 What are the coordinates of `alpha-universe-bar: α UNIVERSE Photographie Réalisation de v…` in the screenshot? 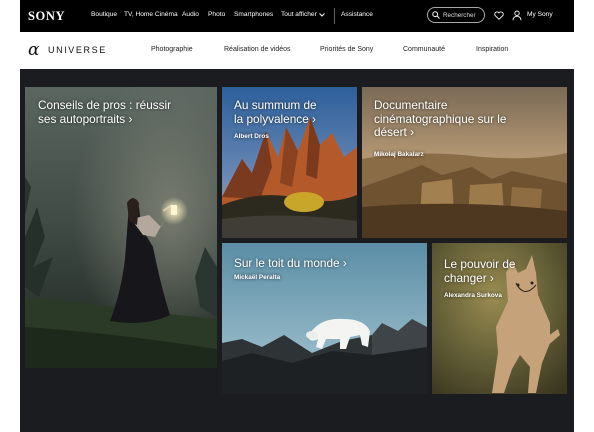 It's located at (297, 50).